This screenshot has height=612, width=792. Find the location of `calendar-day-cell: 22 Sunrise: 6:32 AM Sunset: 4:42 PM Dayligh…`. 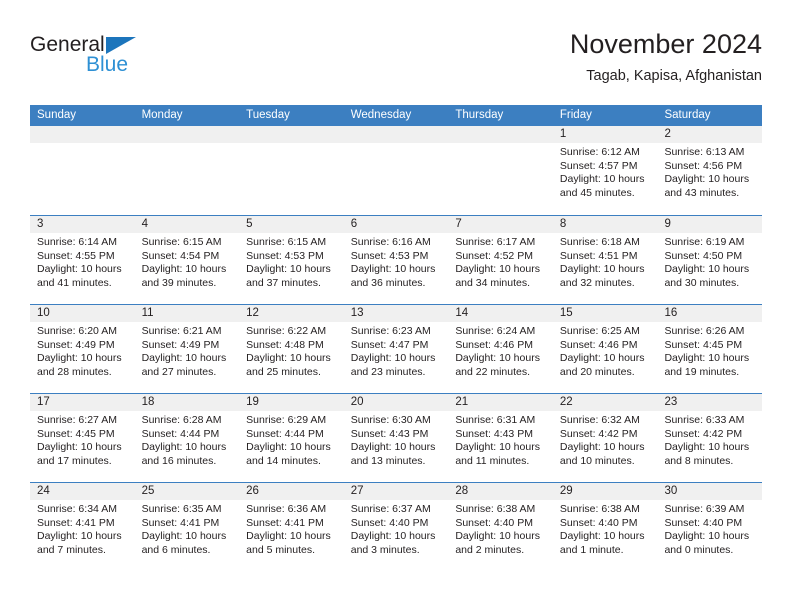

calendar-day-cell: 22 Sunrise: 6:32 AM Sunset: 4:42 PM Dayligh… is located at coordinates (605, 438).